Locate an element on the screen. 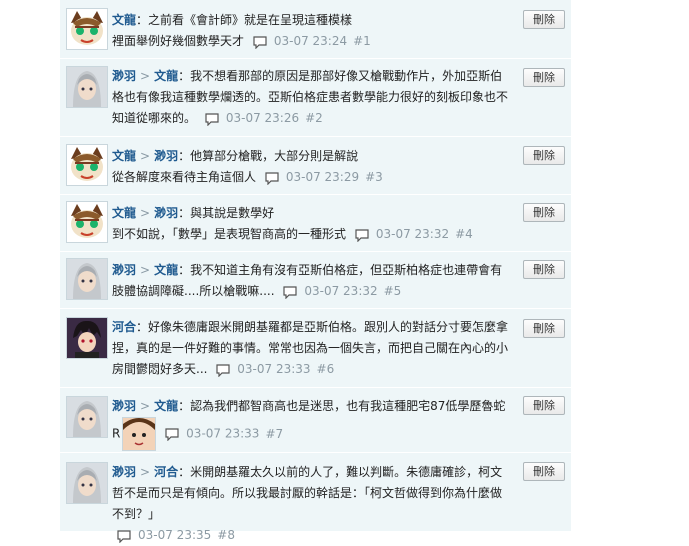 The image size is (689, 546). comment-text: ：他算部分槍戰，大部分則是解說 is located at coordinates (268, 156).